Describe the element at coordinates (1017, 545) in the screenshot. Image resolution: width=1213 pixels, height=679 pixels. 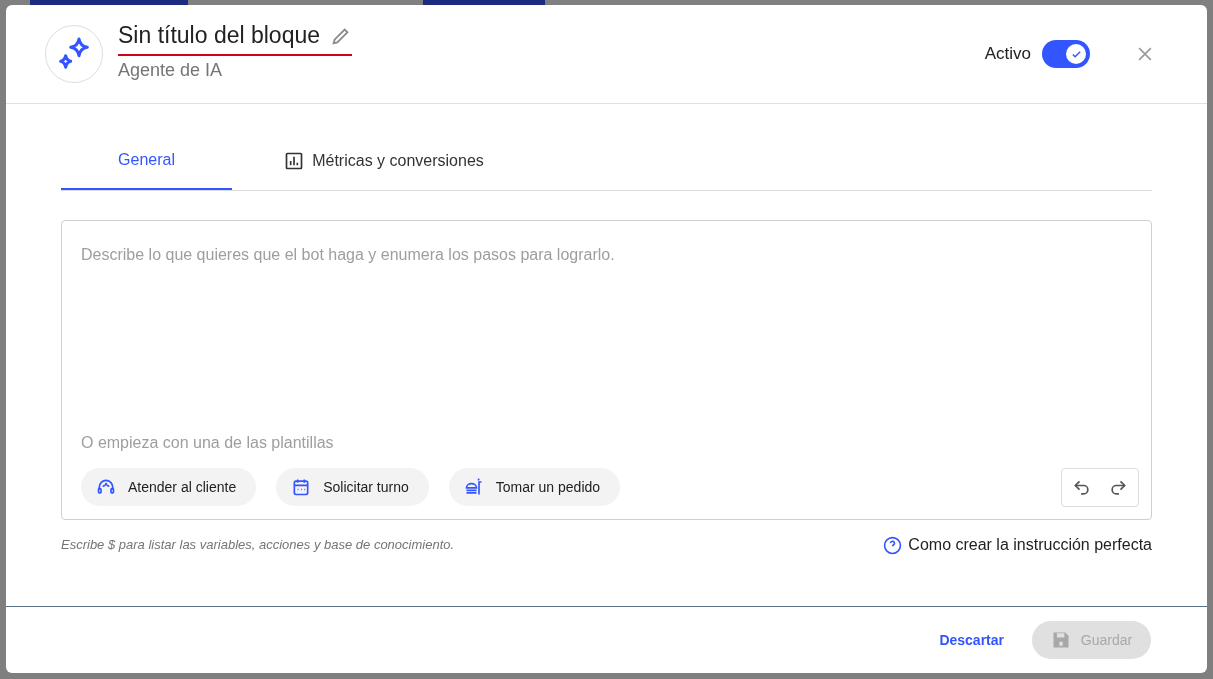
I see `help-link: Como crear la instrucción perfecta` at that location.